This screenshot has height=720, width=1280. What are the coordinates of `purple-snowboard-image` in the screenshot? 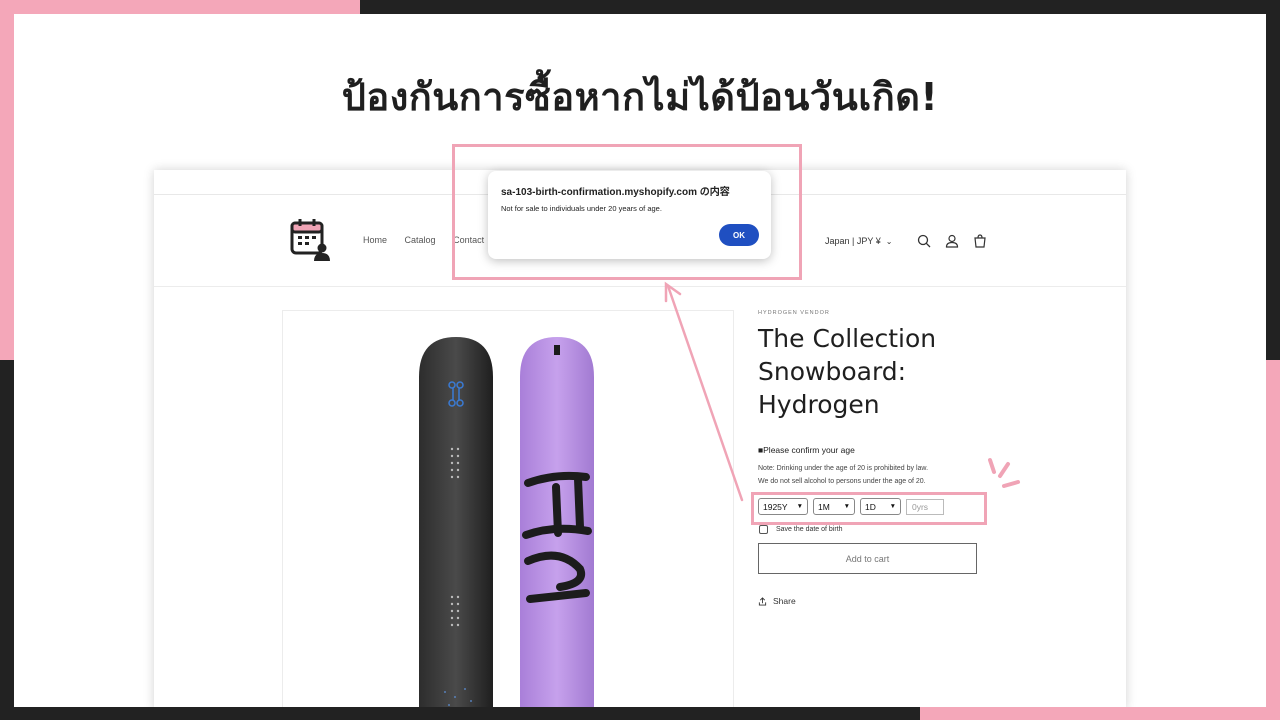 It's located at (557, 522).